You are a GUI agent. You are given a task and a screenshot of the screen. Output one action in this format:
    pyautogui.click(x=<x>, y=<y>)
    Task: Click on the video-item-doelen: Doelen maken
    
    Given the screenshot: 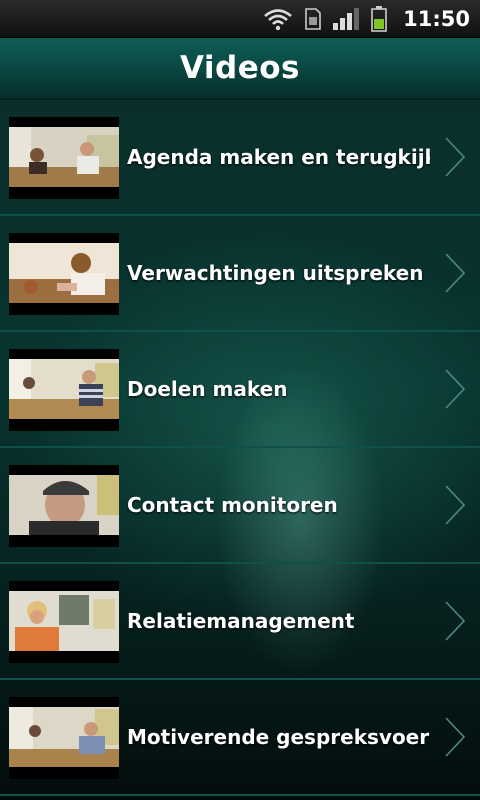 What is the action you would take?
    pyautogui.click(x=240, y=390)
    